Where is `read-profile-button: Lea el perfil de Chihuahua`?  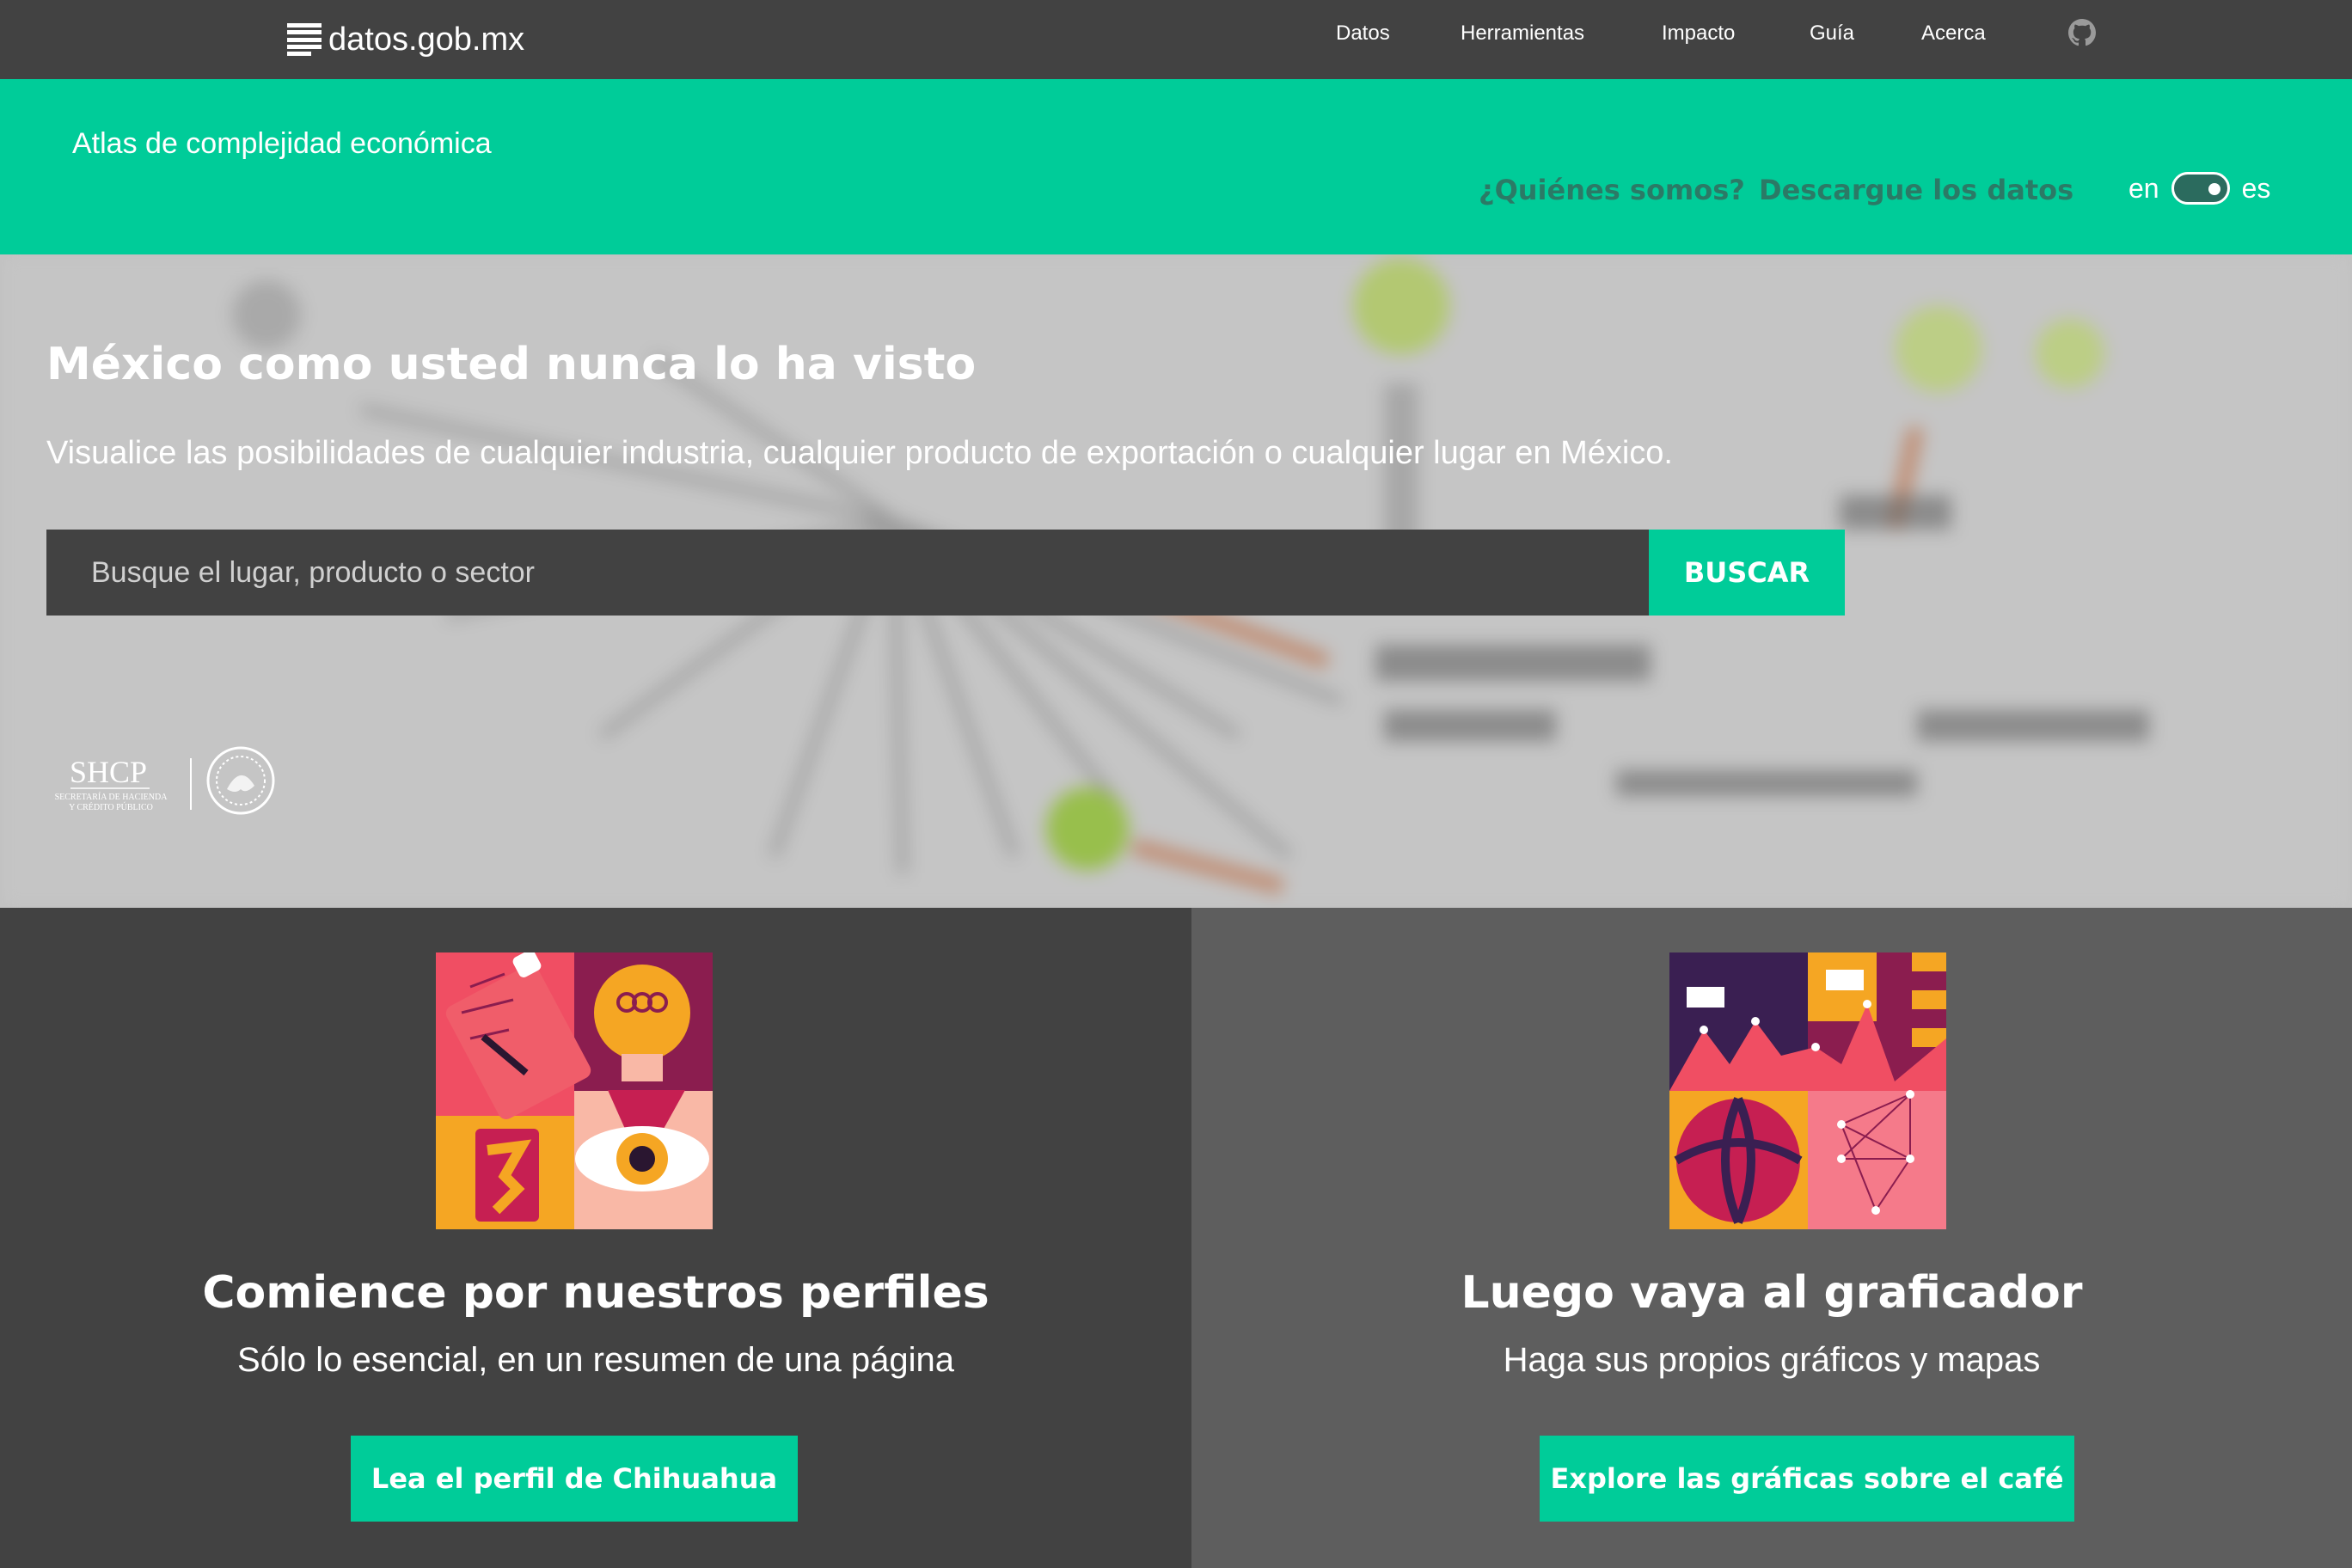 read-profile-button: Lea el perfil de Chihuahua is located at coordinates (574, 1479).